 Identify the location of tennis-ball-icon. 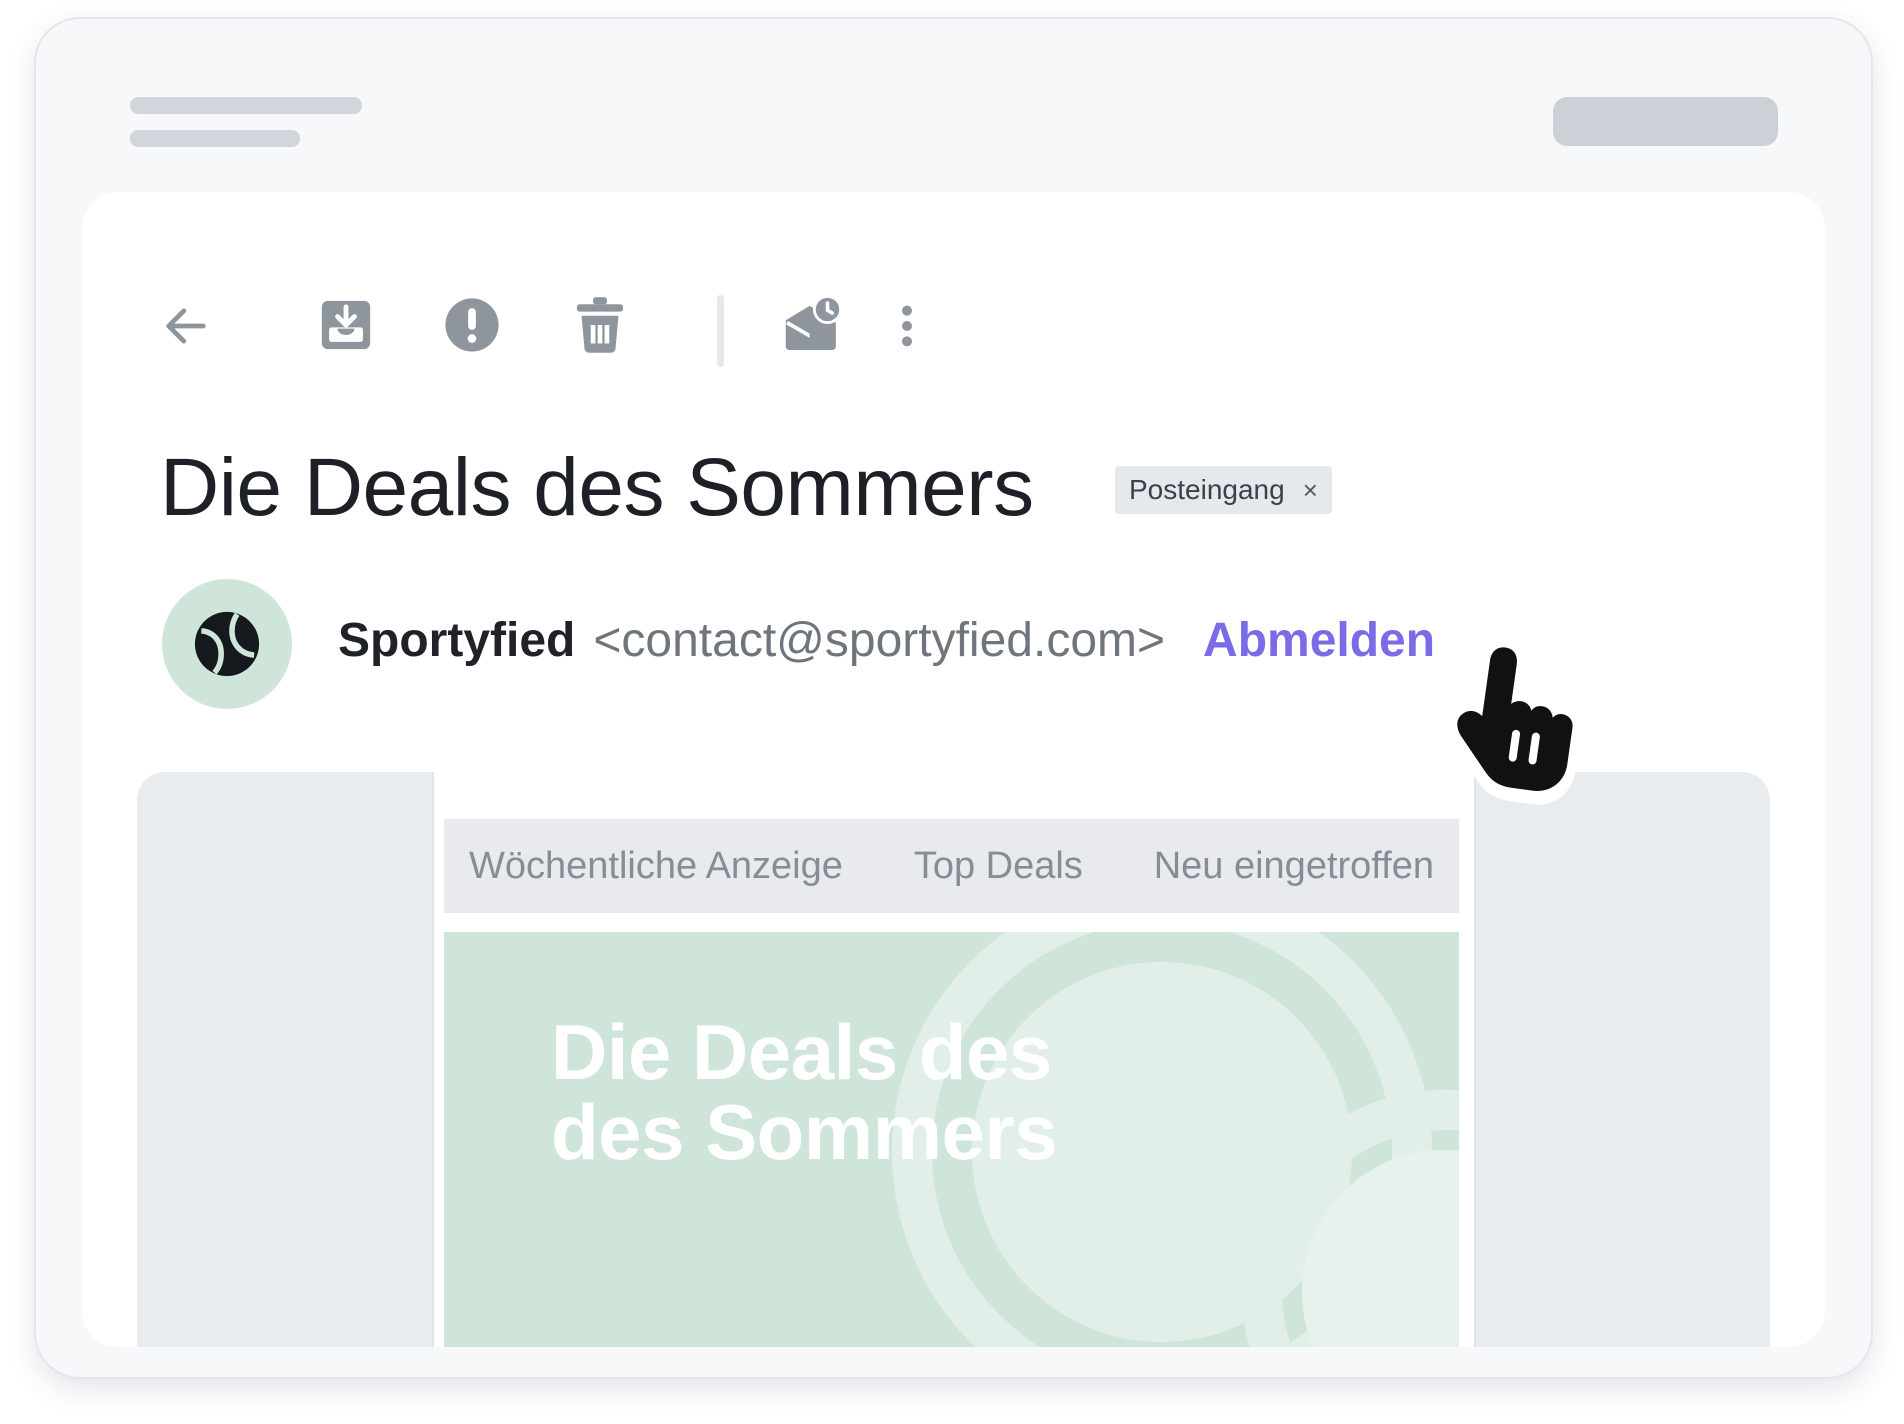
(227, 644).